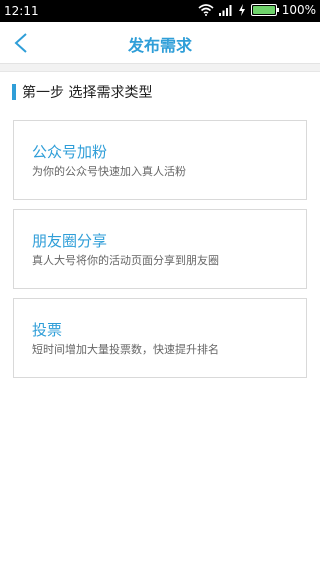 Image resolution: width=320 pixels, height=569 pixels. What do you see at coordinates (241, 10) in the screenshot?
I see `charge-icon` at bounding box center [241, 10].